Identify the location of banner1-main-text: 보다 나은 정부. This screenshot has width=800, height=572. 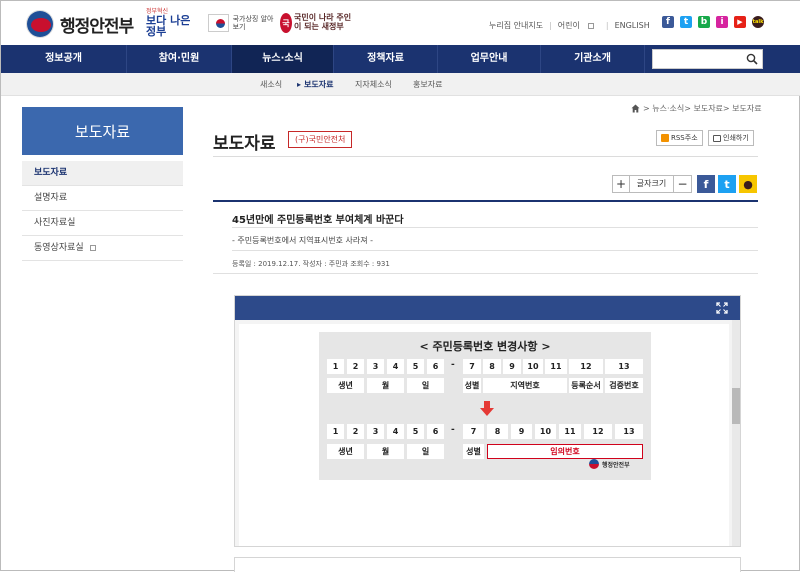
(168, 26).